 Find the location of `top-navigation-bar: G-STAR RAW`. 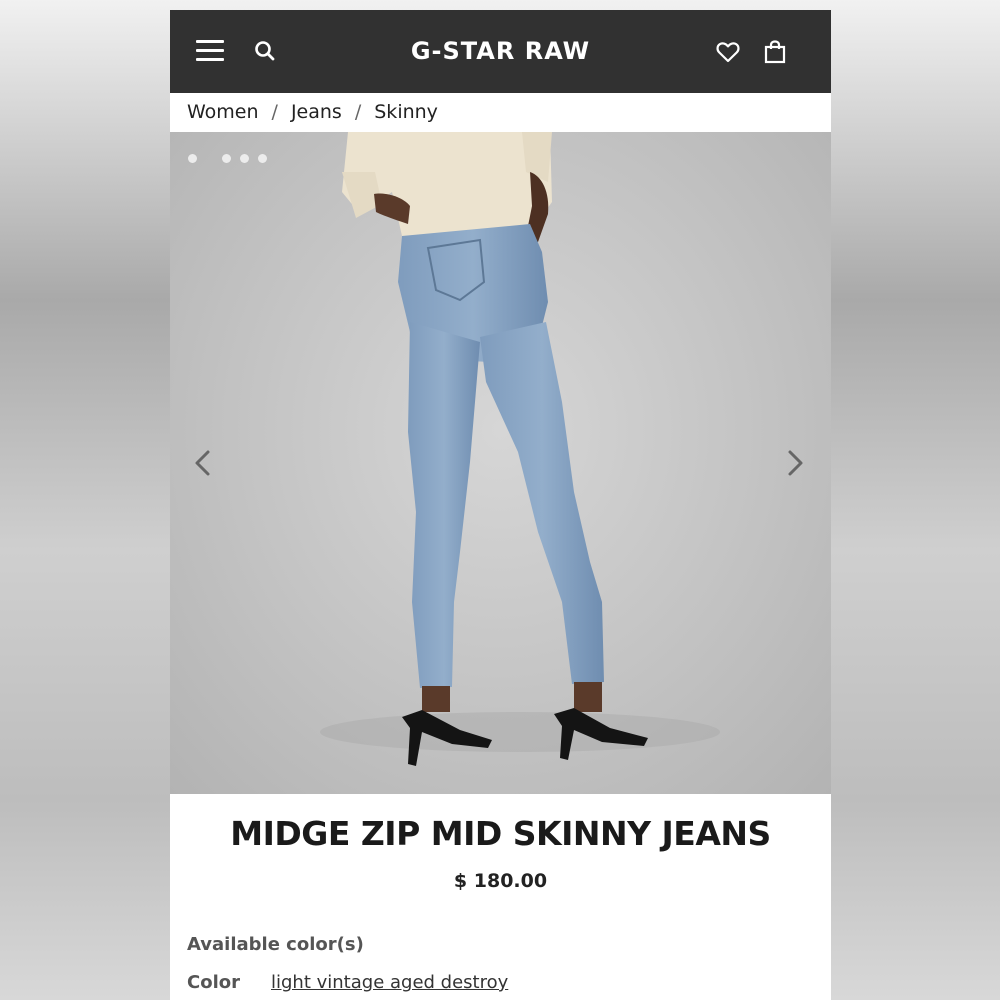

top-navigation-bar: G-STAR RAW is located at coordinates (500, 51).